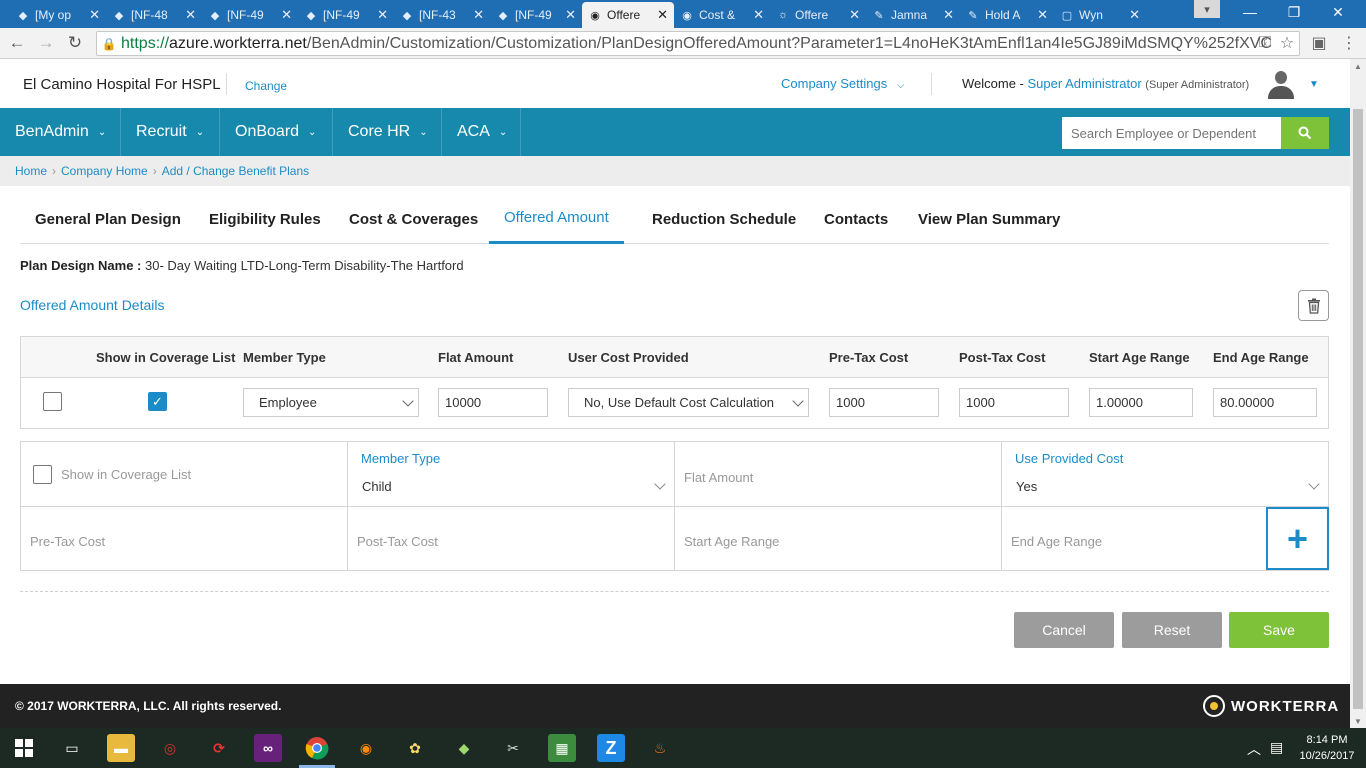 Image resolution: width=1366 pixels, height=768 pixels. What do you see at coordinates (818, 15) in the screenshot?
I see `browser-tab-9: ☼ Offere ✕` at bounding box center [818, 15].